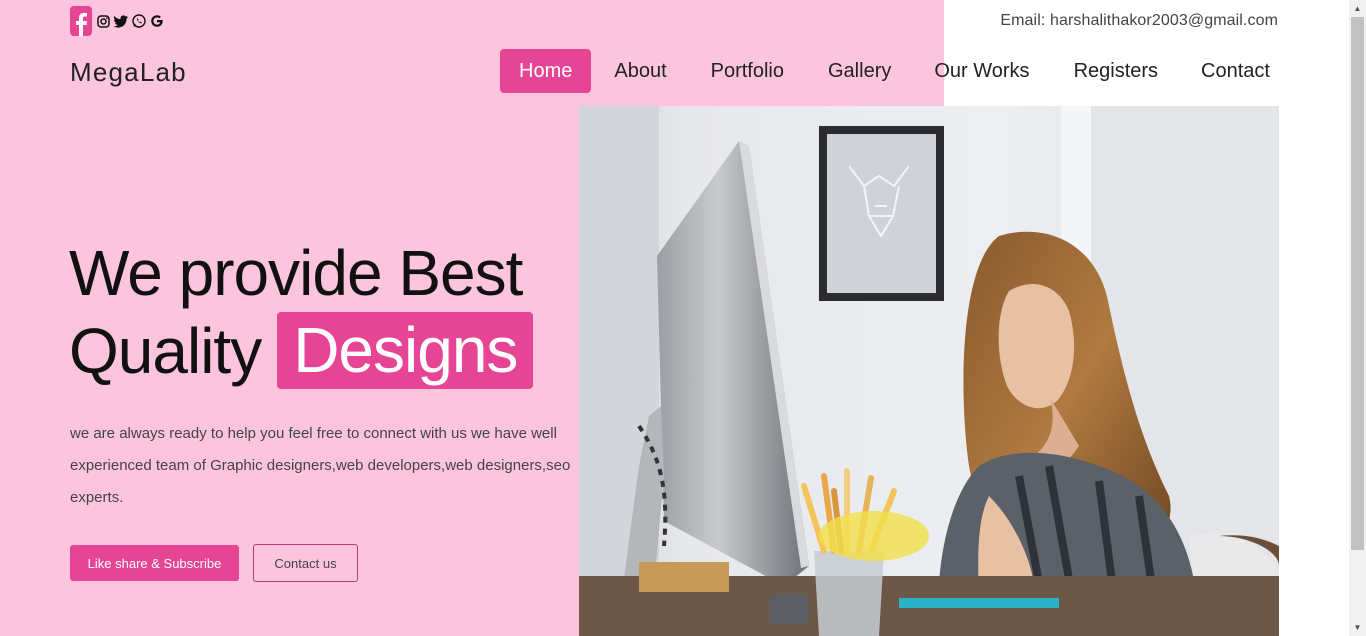  I want to click on facebook-icon, so click(81, 21).